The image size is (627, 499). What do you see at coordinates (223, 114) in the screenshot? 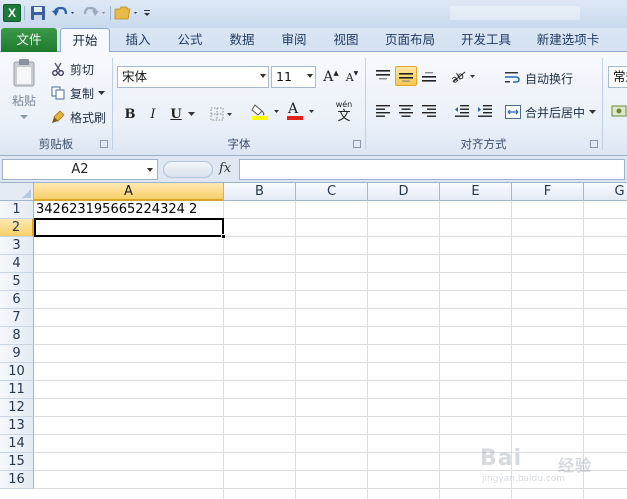
I see `borders-button` at bounding box center [223, 114].